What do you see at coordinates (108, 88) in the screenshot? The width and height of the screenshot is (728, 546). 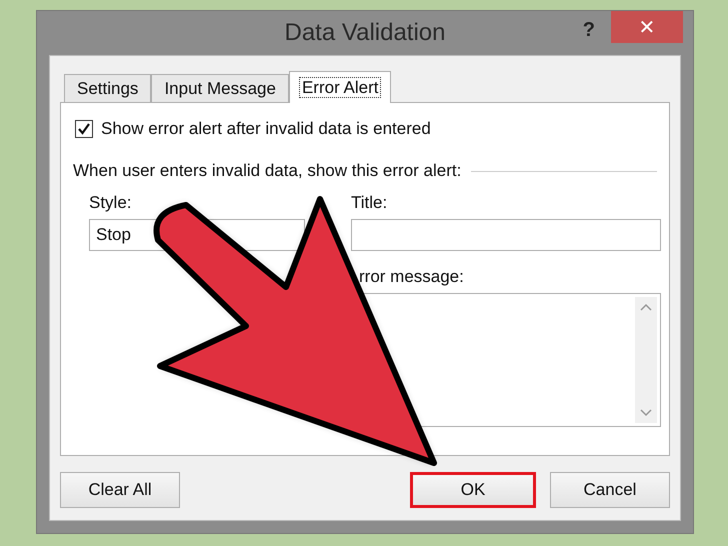 I see `tab: Settings` at bounding box center [108, 88].